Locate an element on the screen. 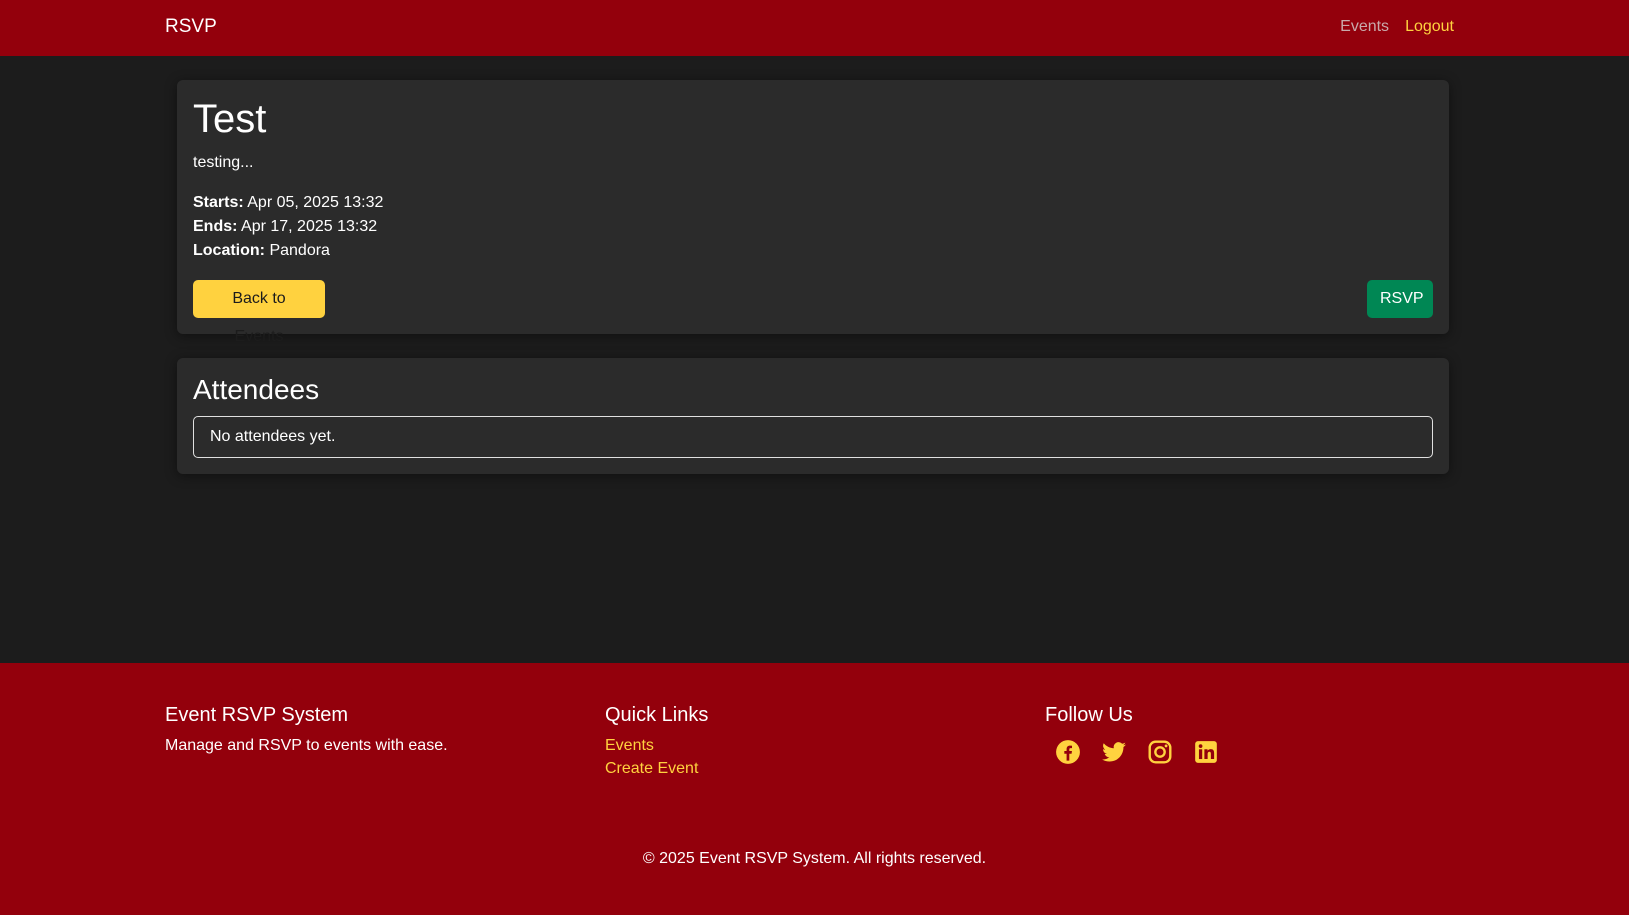 The width and height of the screenshot is (1629, 915). nav-link-logout: Logout is located at coordinates (1429, 27).